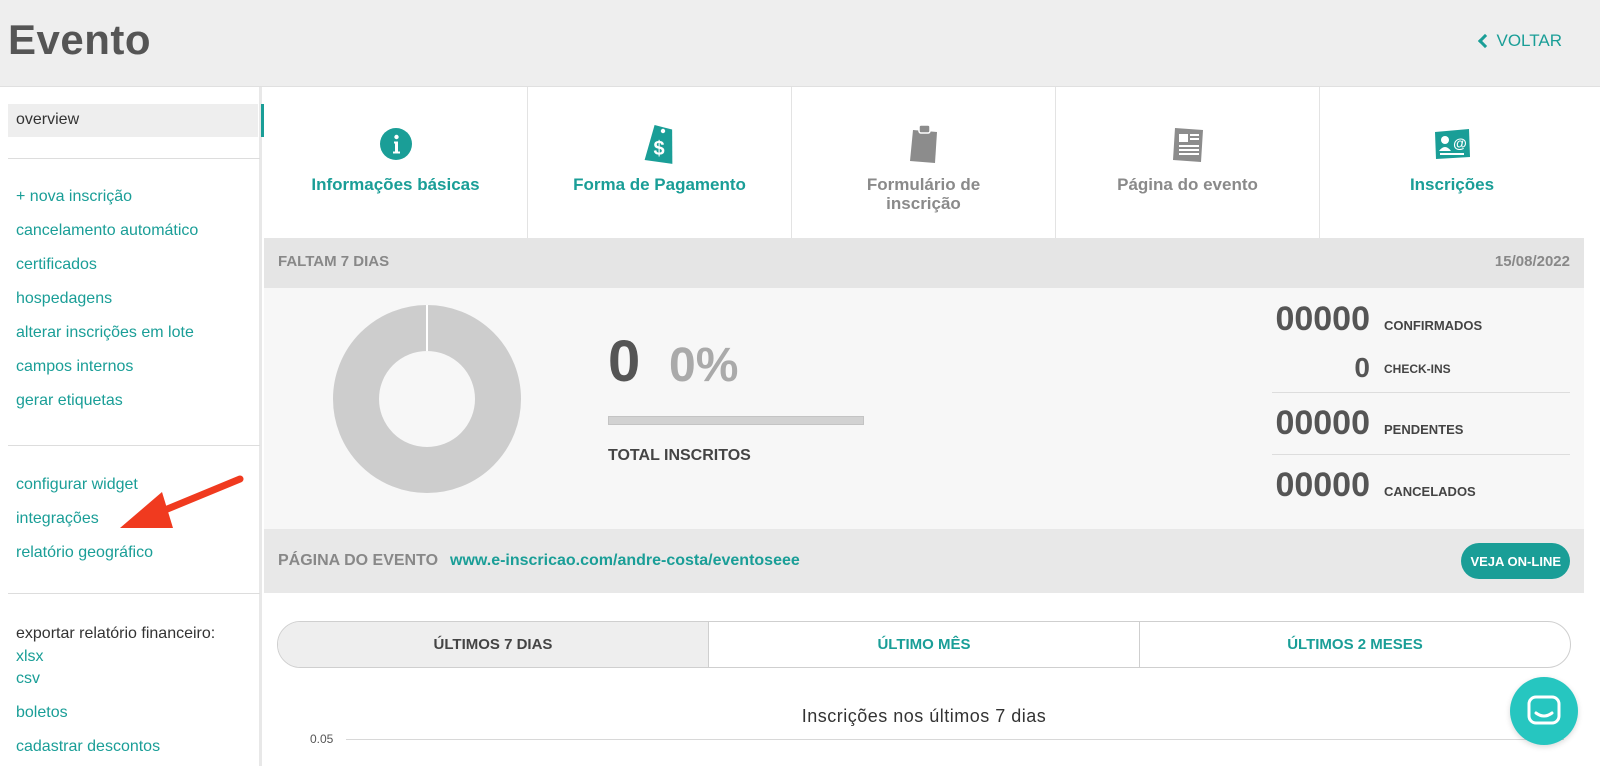 The image size is (1600, 766). I want to click on tile-label: Forma de Pagamento, so click(659, 184).